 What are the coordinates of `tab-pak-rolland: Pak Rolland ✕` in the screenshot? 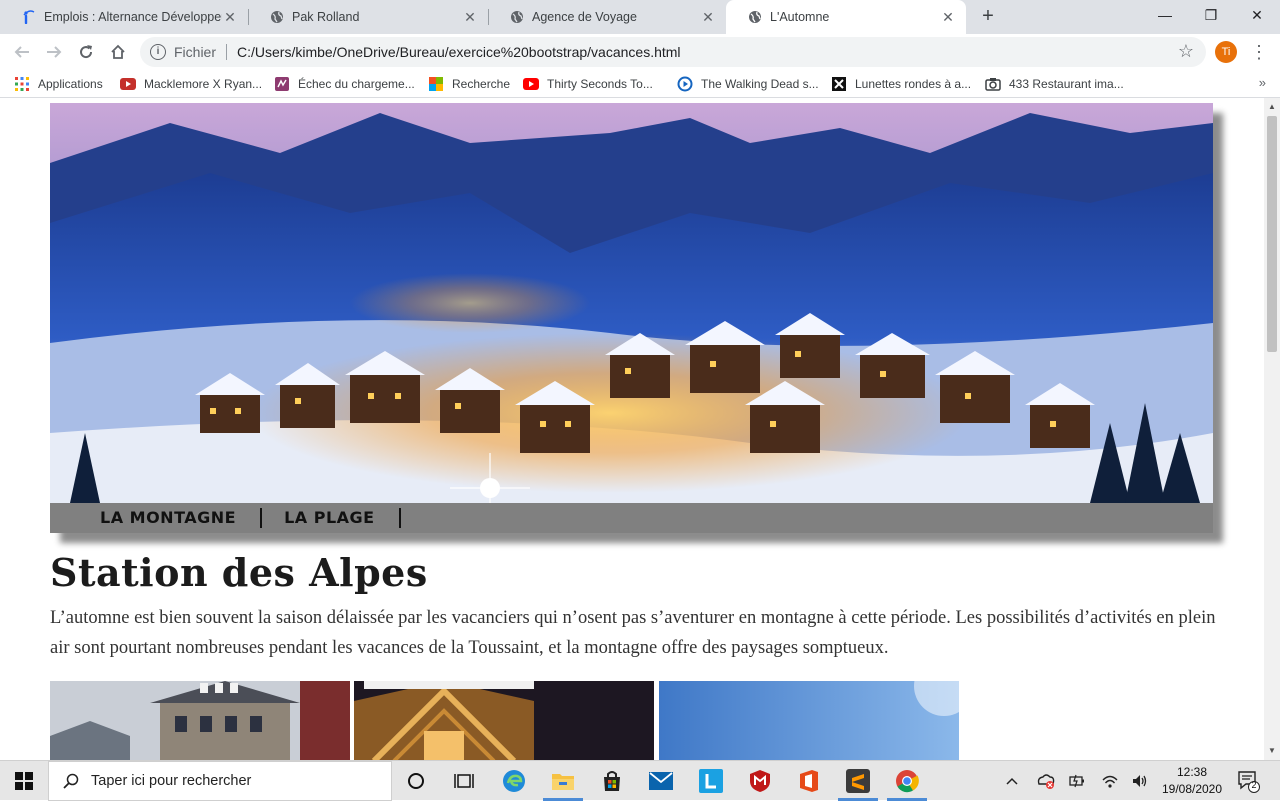 It's located at (368, 17).